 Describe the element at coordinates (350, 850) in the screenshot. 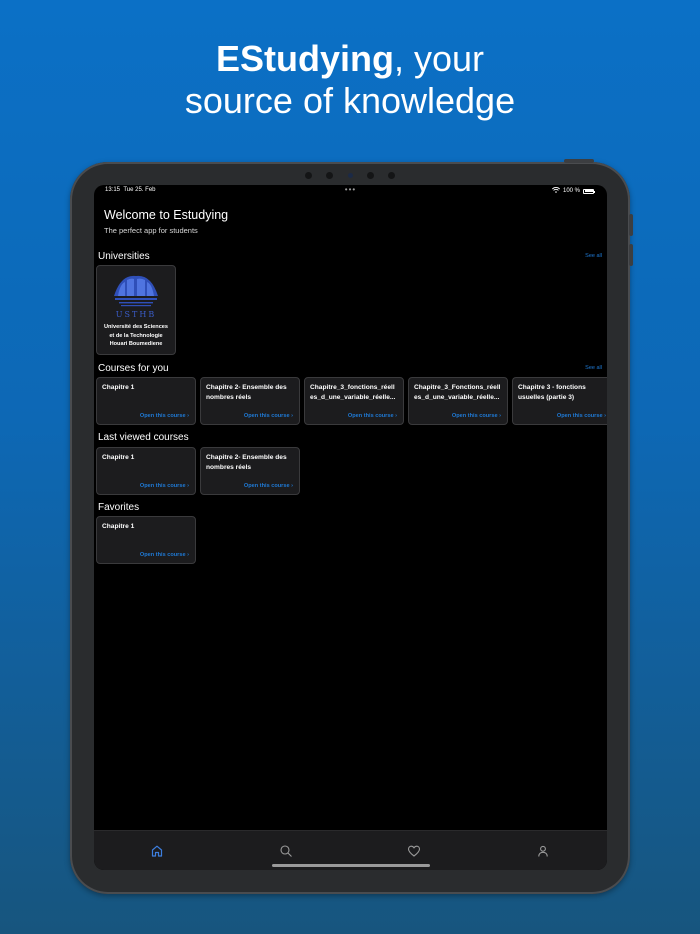

I see `tab-bar` at that location.